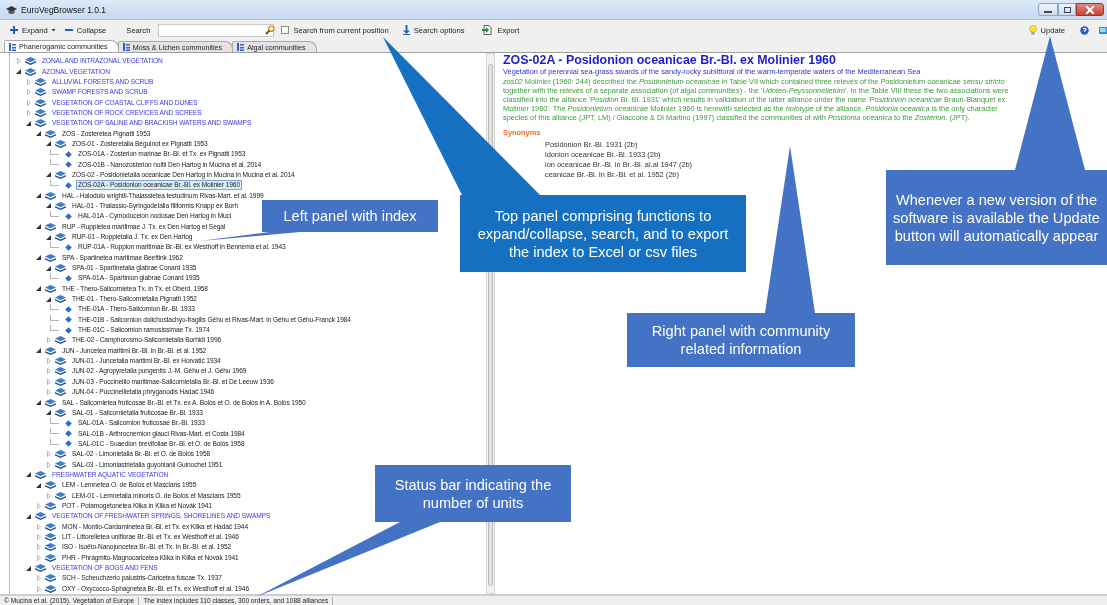 This screenshot has height=605, width=1107. What do you see at coordinates (1032, 30) in the screenshot?
I see `bulb-icon` at bounding box center [1032, 30].